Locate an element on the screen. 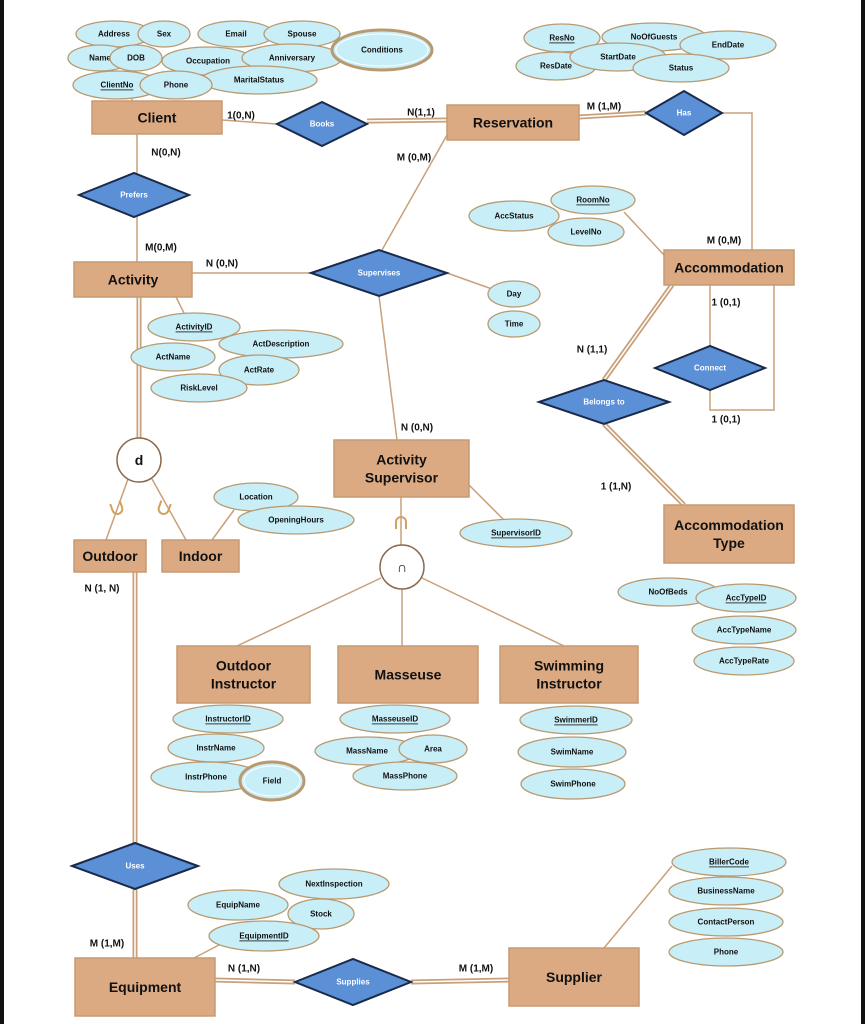  cardinality-label-equipment-supplies: N (1,N) is located at coordinates (244, 969).